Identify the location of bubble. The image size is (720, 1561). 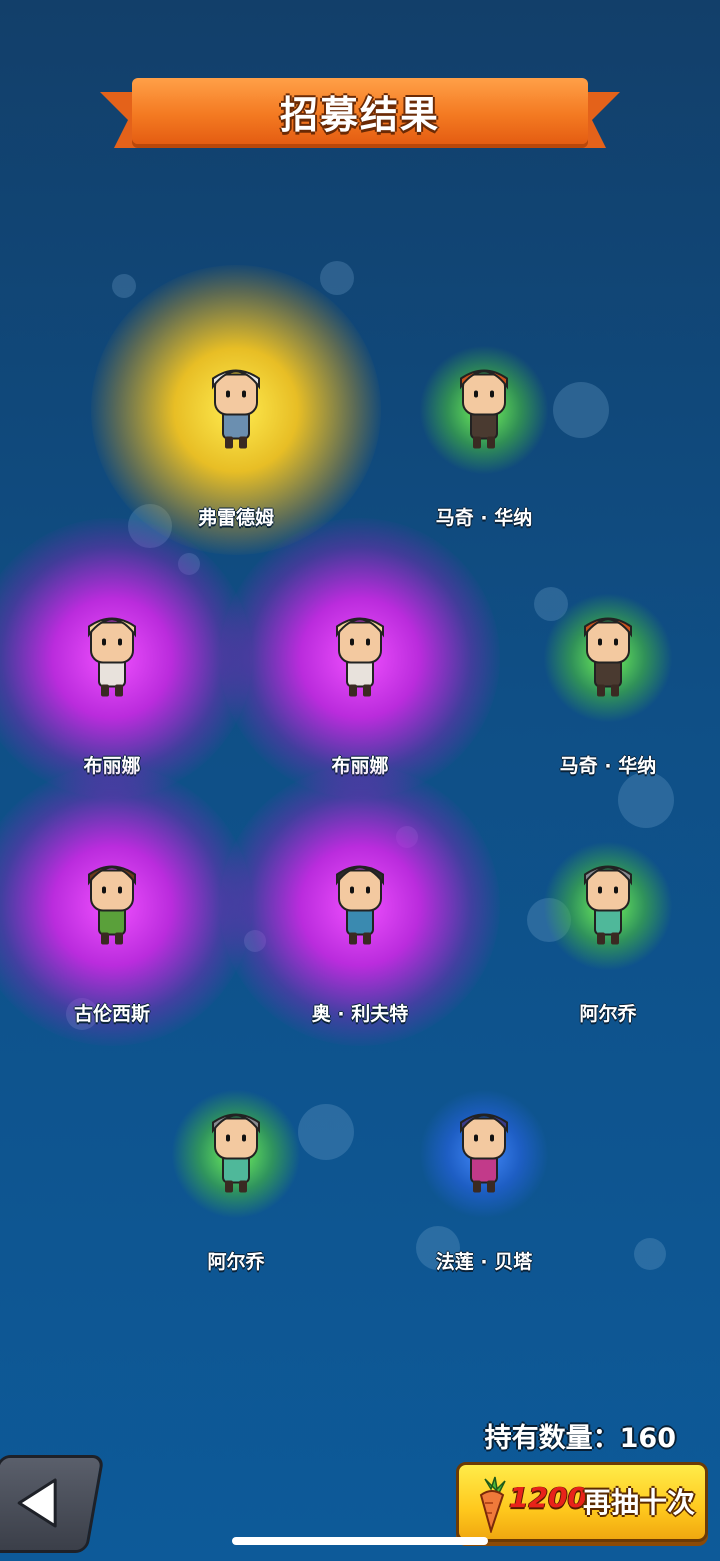
(650, 1254).